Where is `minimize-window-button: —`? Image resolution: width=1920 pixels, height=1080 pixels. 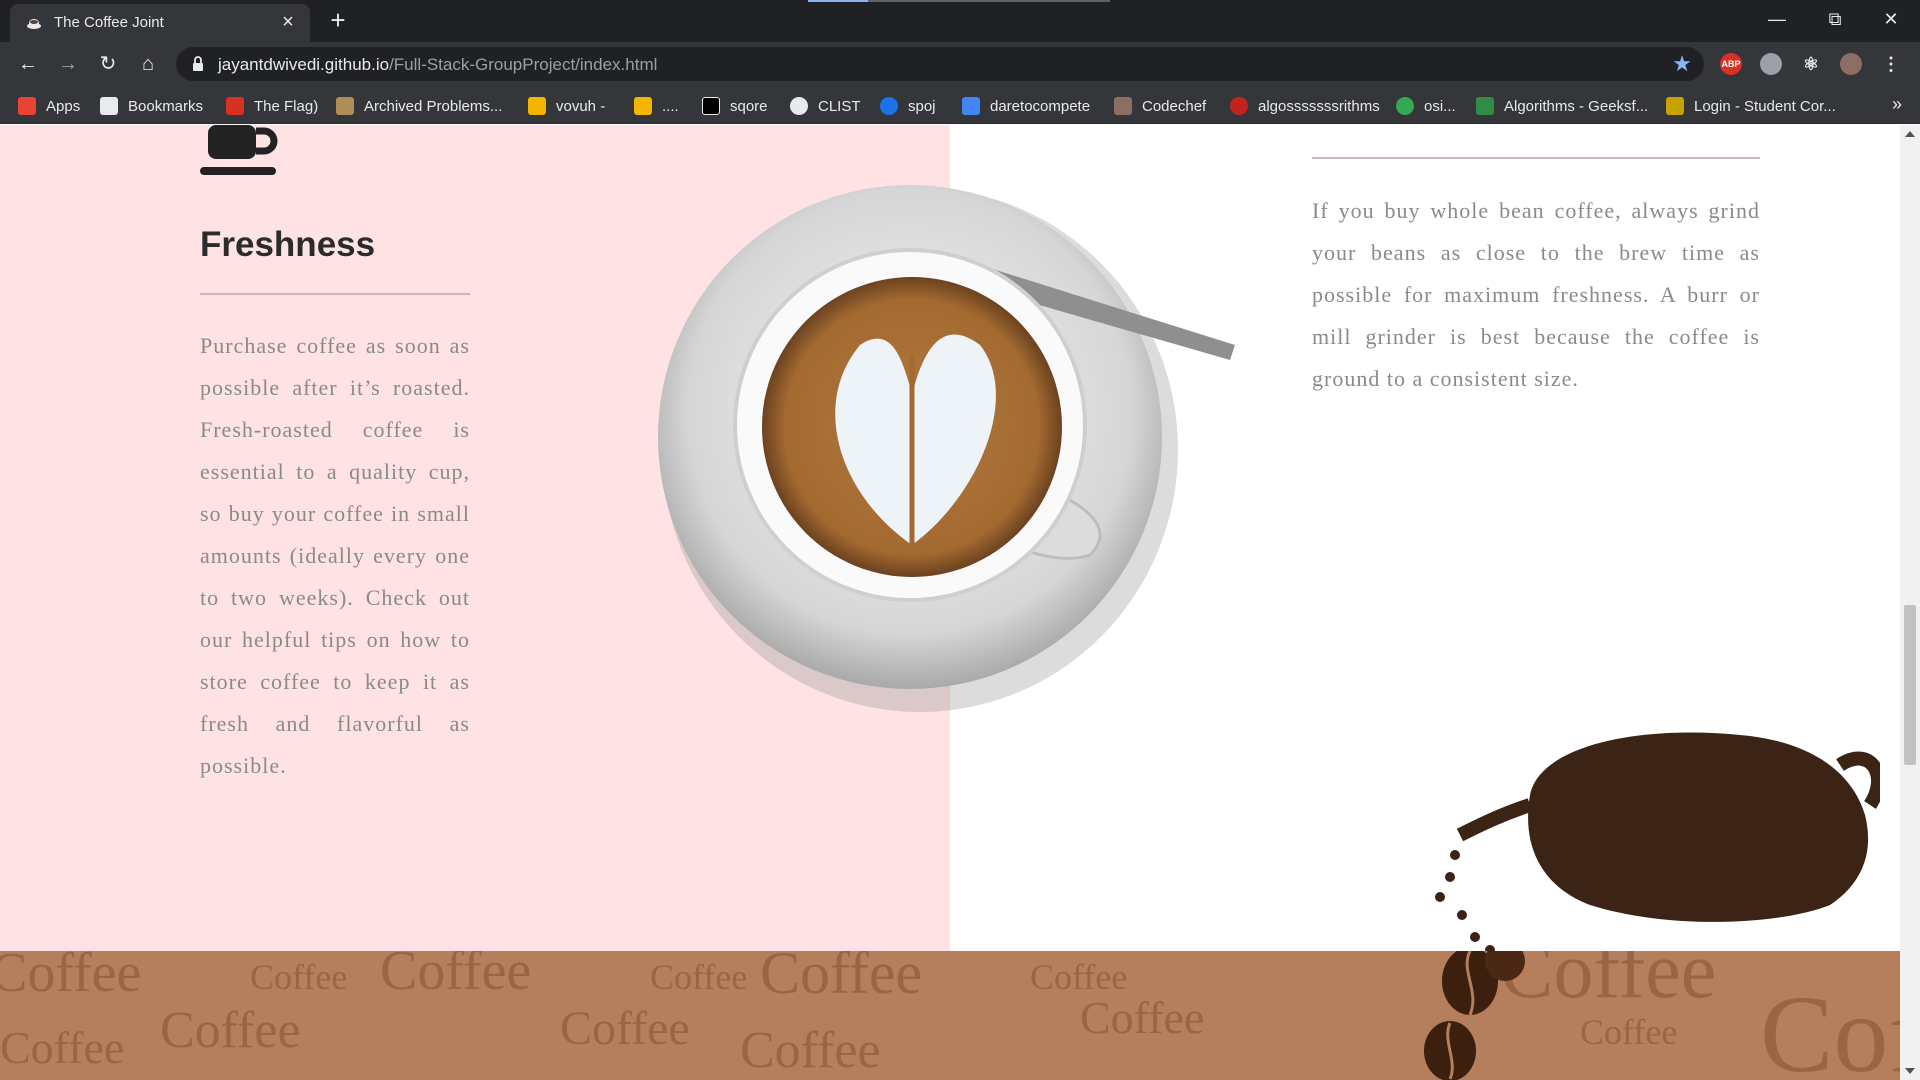
minimize-window-button: — is located at coordinates (1777, 19).